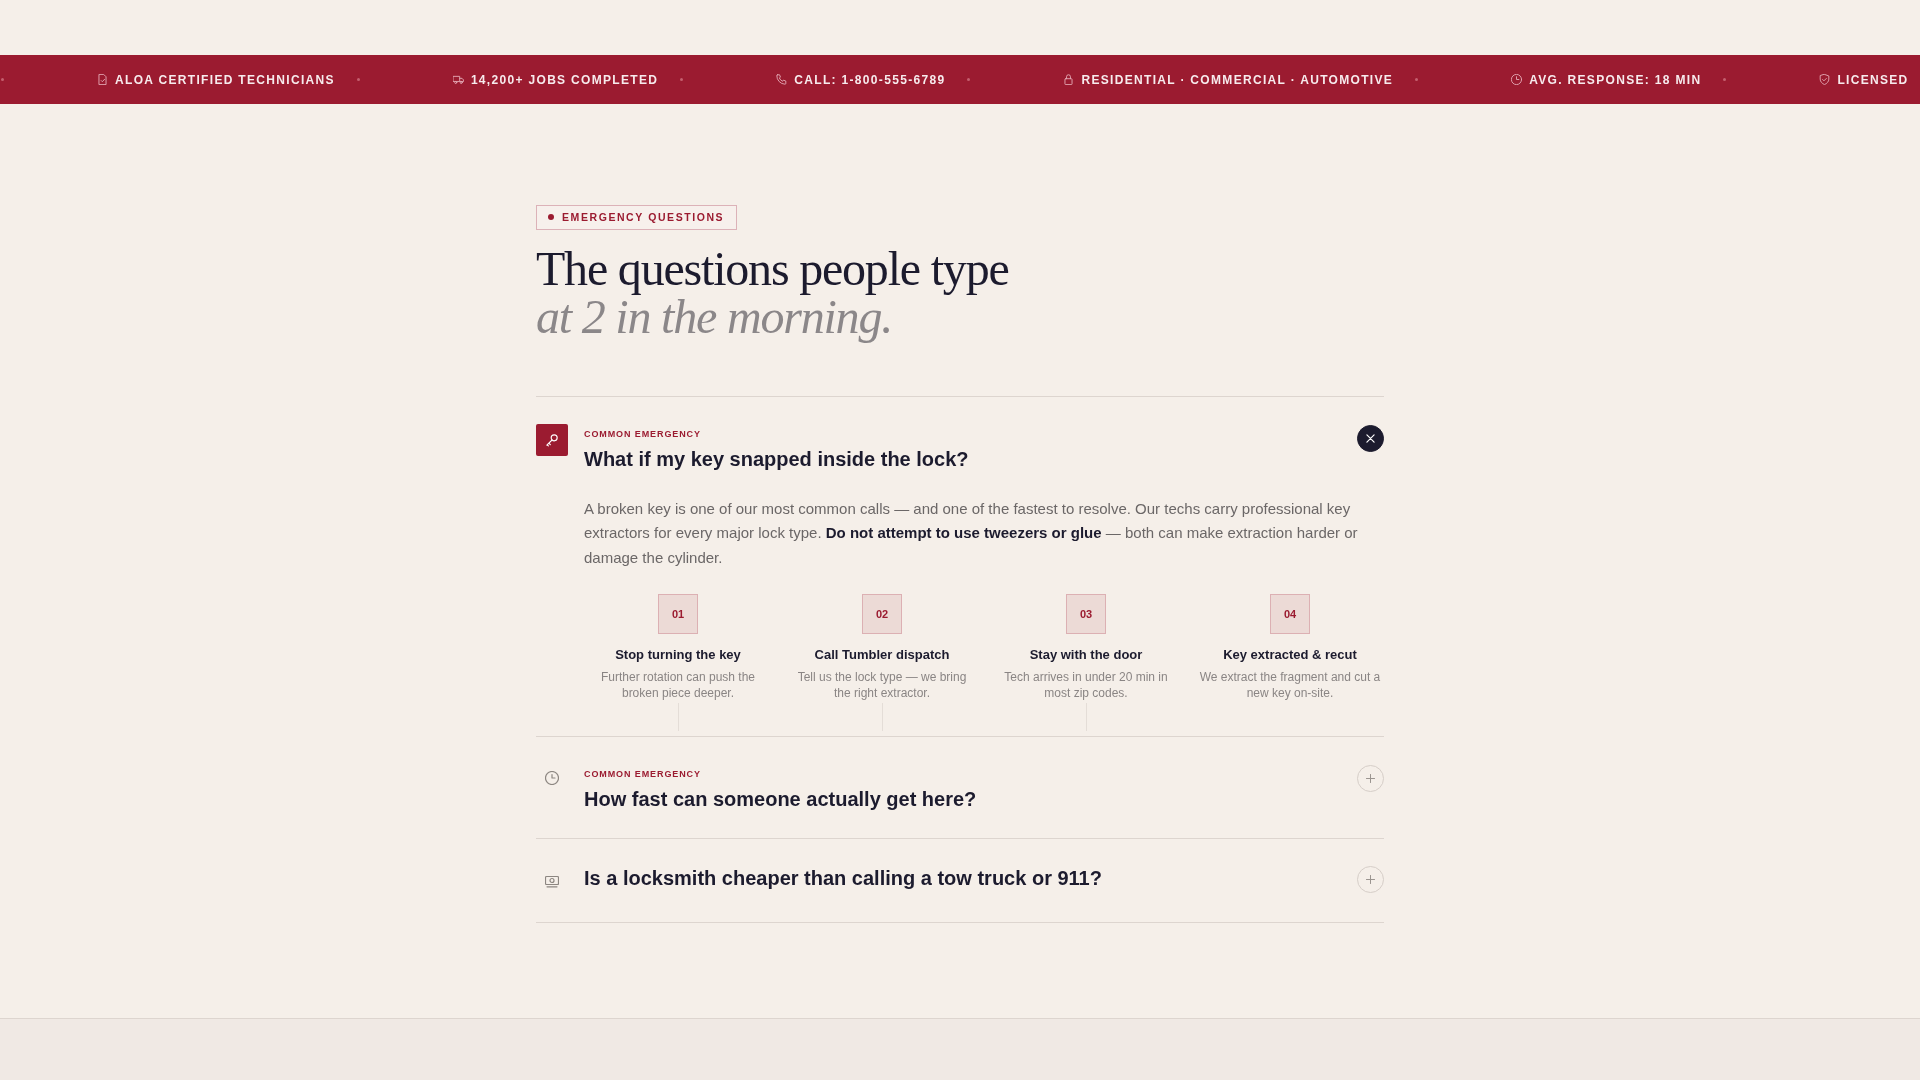  Describe the element at coordinates (971, 533) in the screenshot. I see `answer-text: A broken key is one of our most common calls — and one of the fastest to resolve. Our techs carry professional key extractors for every major lock type. Do not attempt to use tweezers or glue — both can make extraction harder or damage the cylinder.` at that location.